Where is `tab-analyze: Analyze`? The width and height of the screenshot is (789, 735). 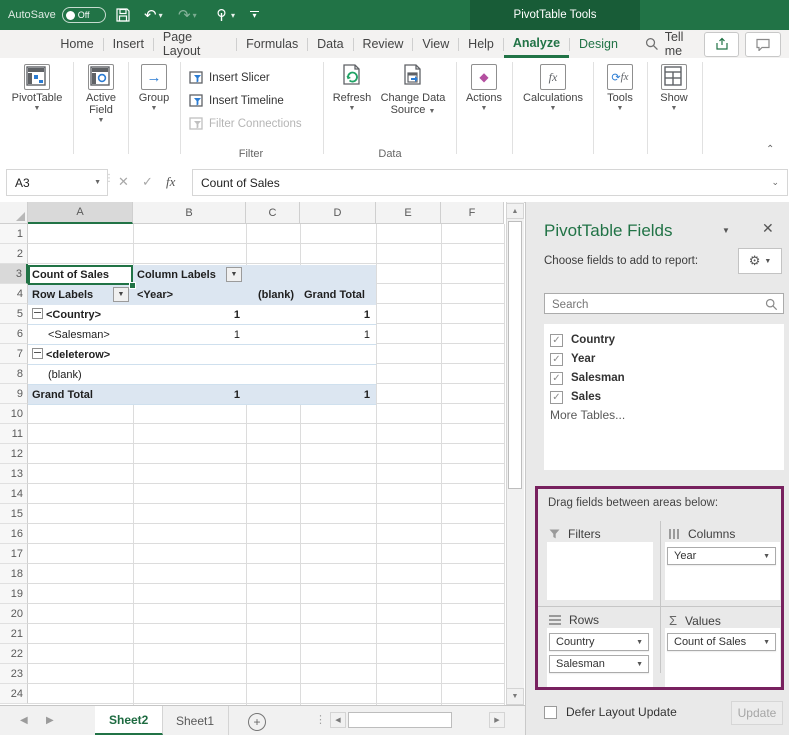 tab-analyze: Analyze is located at coordinates (536, 44).